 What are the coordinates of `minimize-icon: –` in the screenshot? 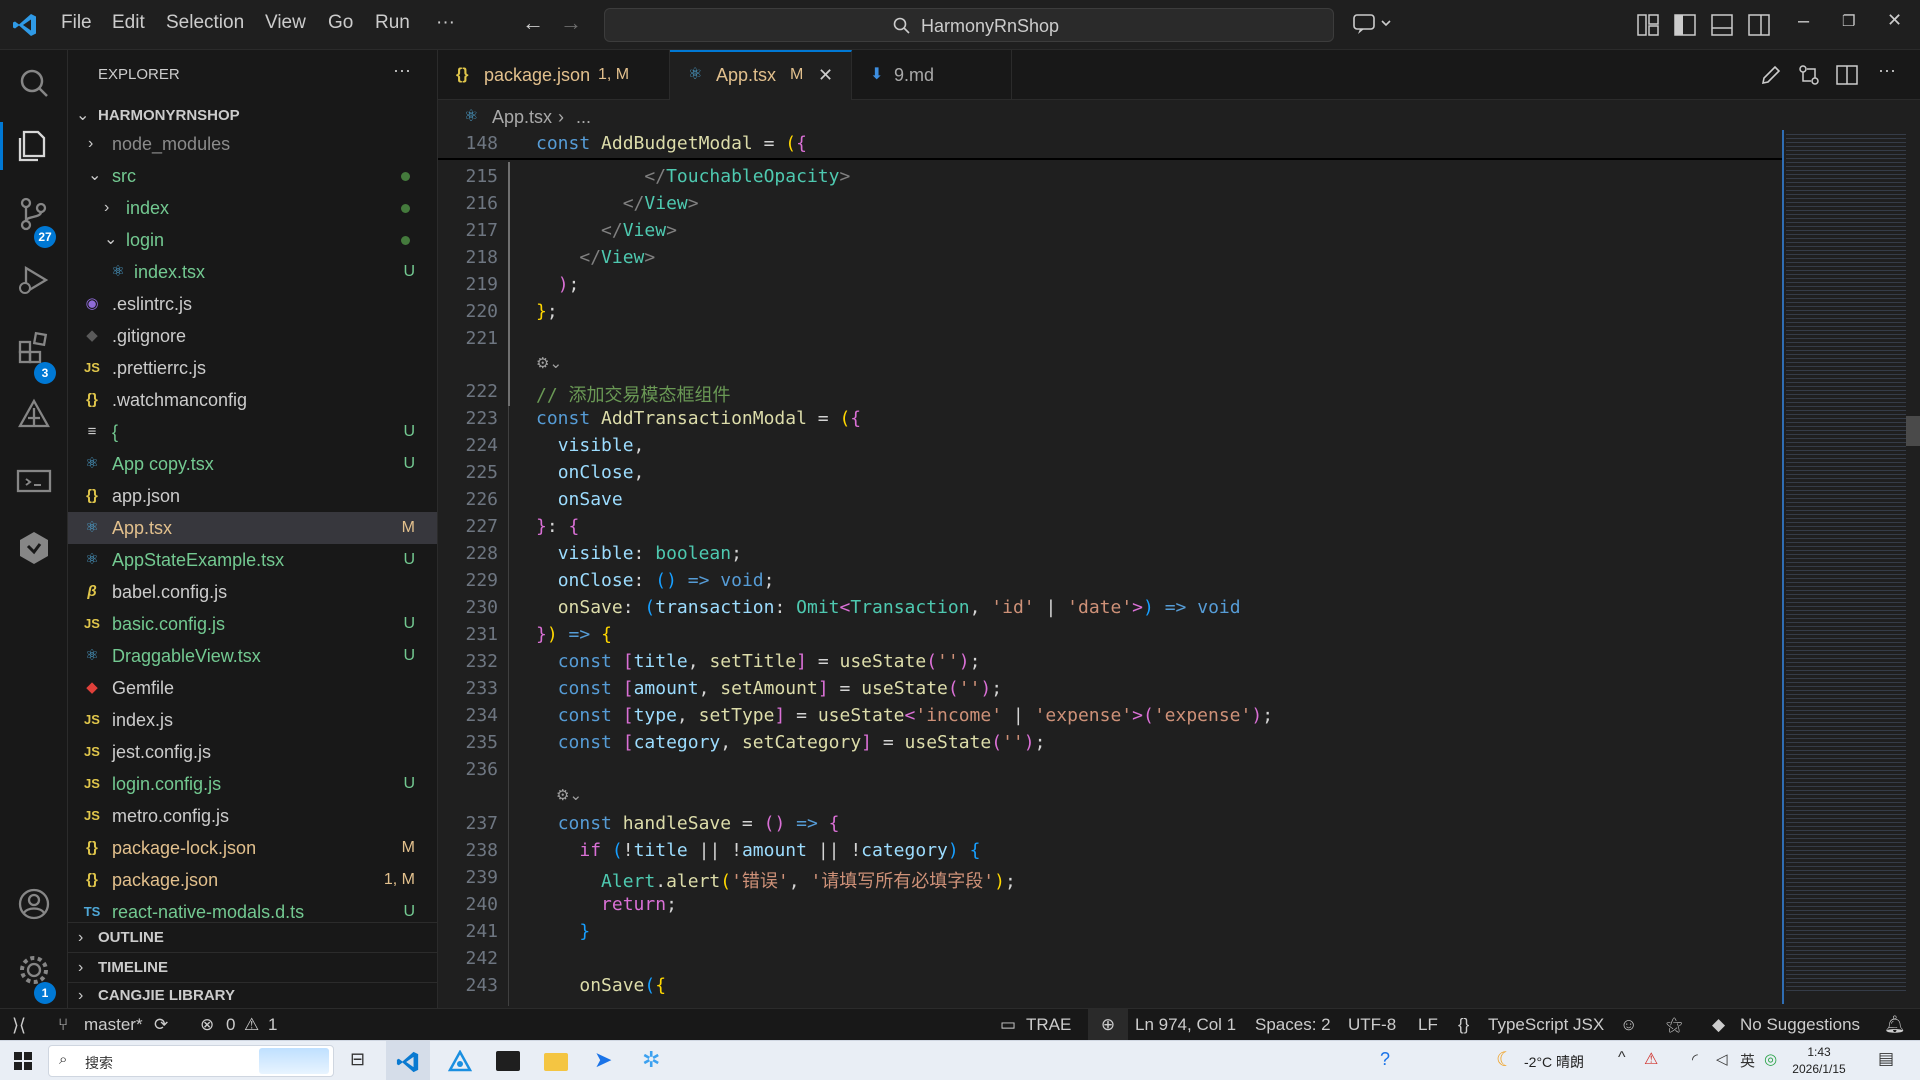 It's located at (1803, 21).